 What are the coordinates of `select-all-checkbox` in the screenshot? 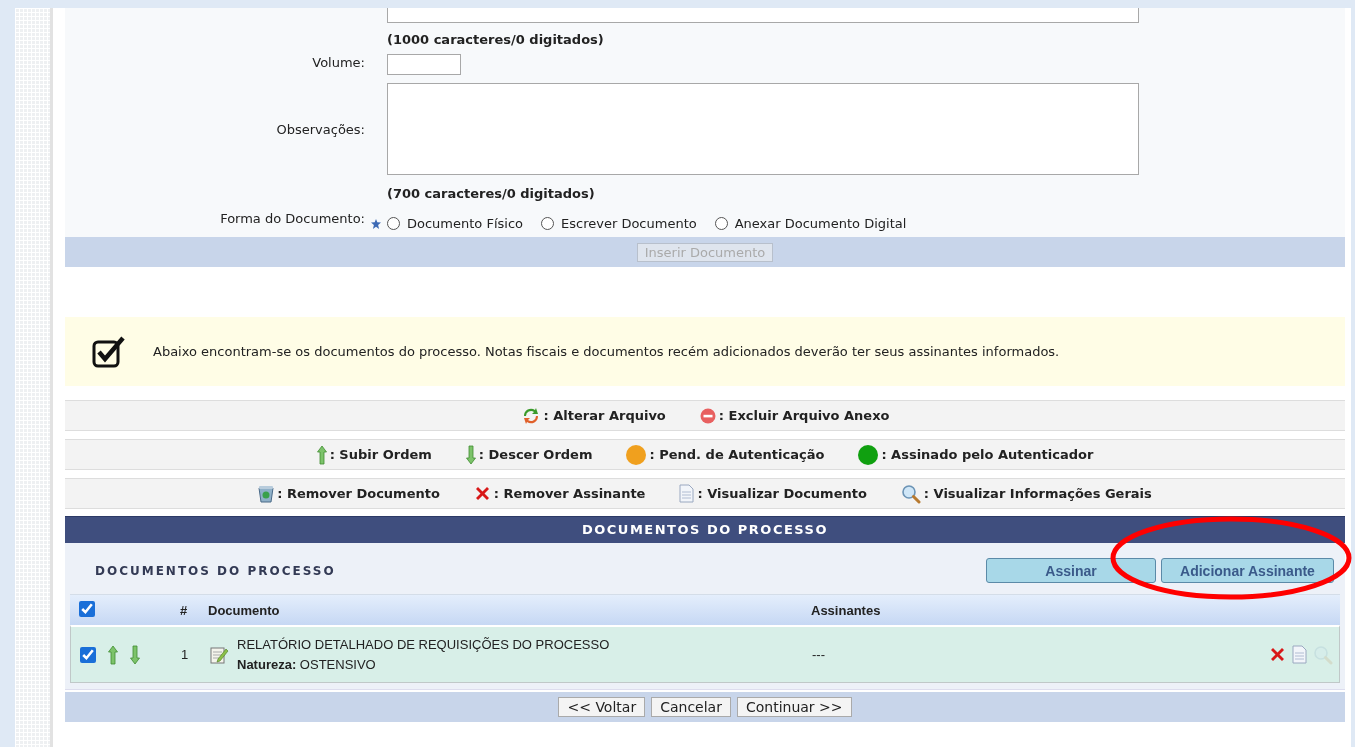 It's located at (87, 608).